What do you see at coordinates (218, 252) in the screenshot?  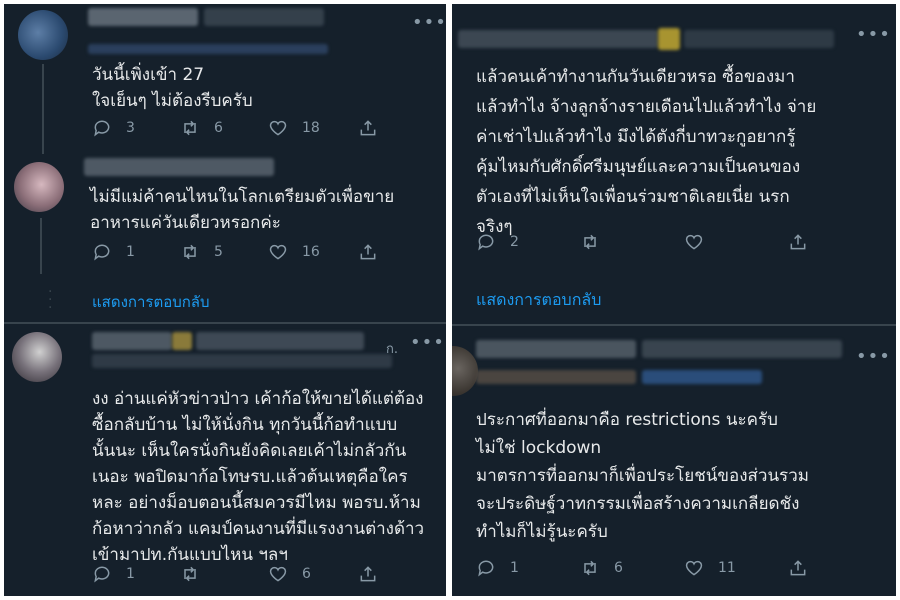 I see `retweet-count: 5` at bounding box center [218, 252].